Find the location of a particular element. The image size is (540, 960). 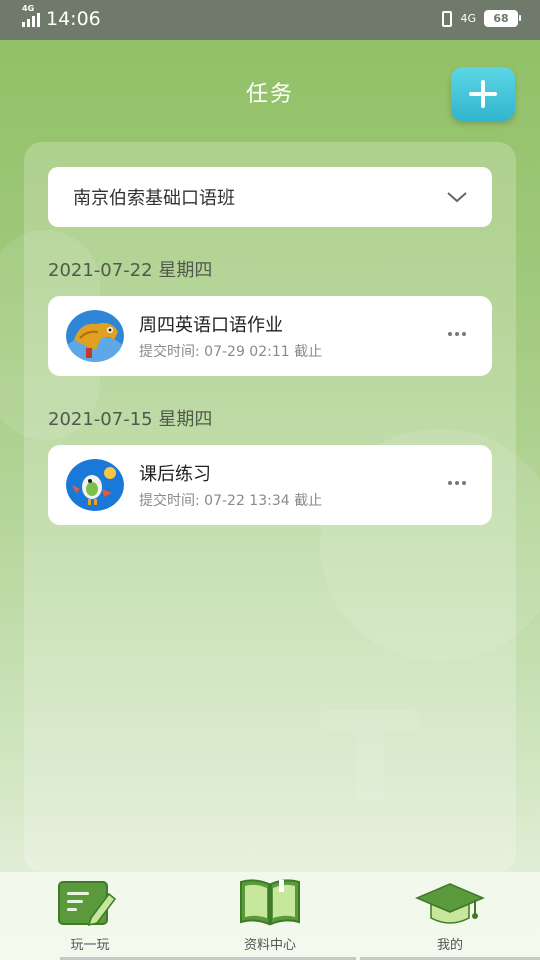

tab-mine: 我的 is located at coordinates (450, 916).